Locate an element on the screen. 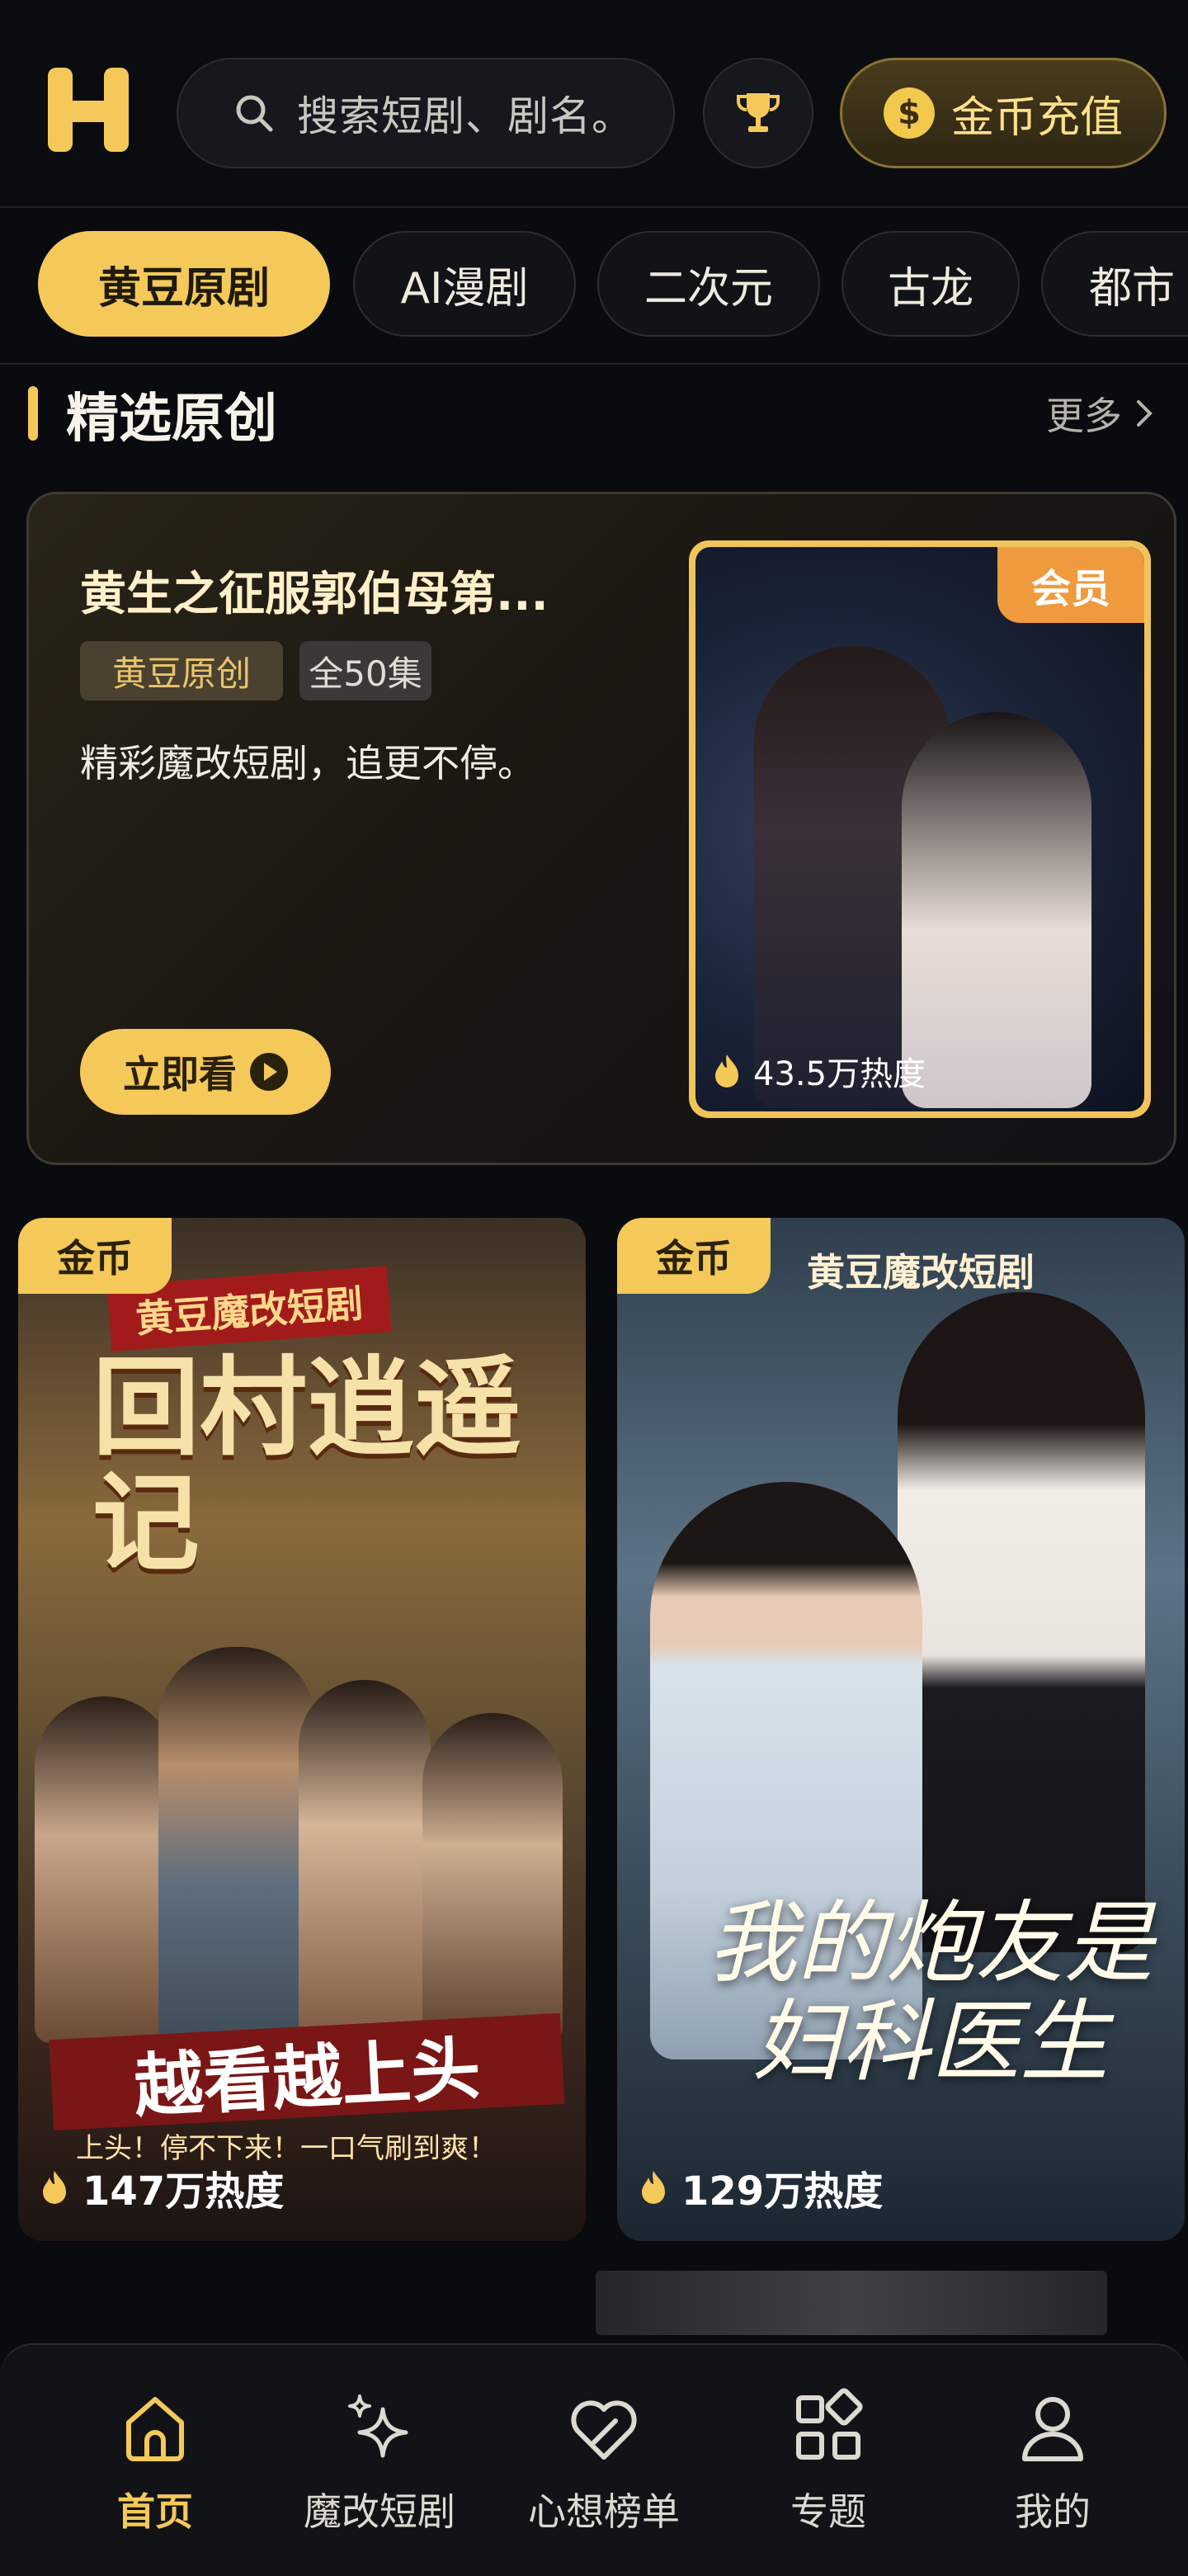 Image resolution: width=1188 pixels, height=2576 pixels. heat-indicator: 43.5万热度 is located at coordinates (818, 1071).